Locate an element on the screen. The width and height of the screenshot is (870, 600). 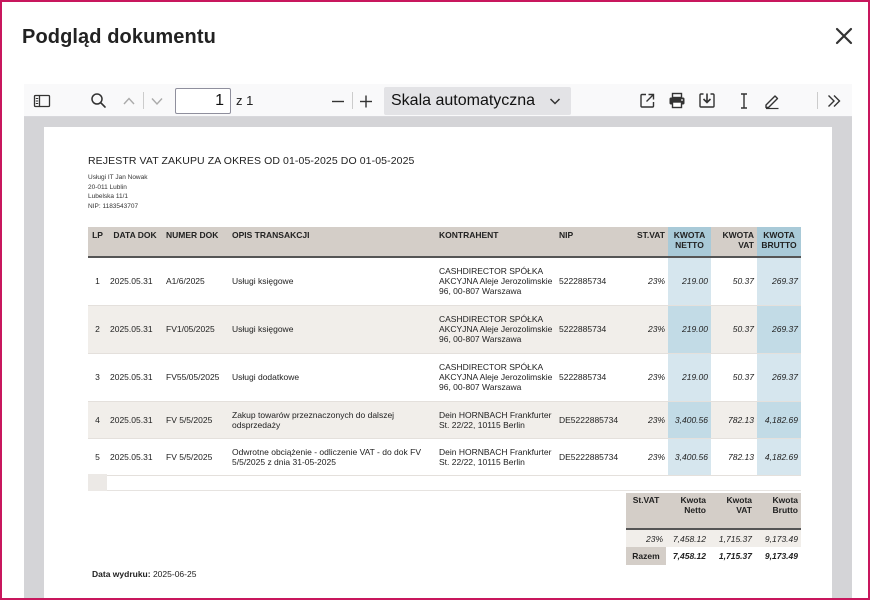
summary-row: 23% 7,458.12 1,715.37 9,173.49 is located at coordinates (713, 538).